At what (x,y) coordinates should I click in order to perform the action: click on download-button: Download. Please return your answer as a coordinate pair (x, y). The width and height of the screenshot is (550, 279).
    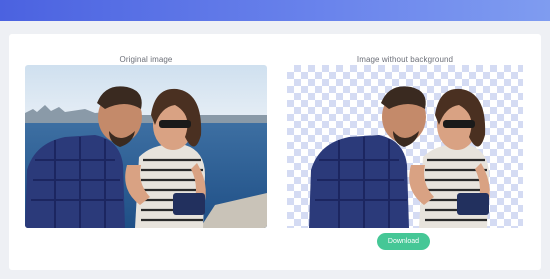
    Looking at the image, I should click on (403, 241).